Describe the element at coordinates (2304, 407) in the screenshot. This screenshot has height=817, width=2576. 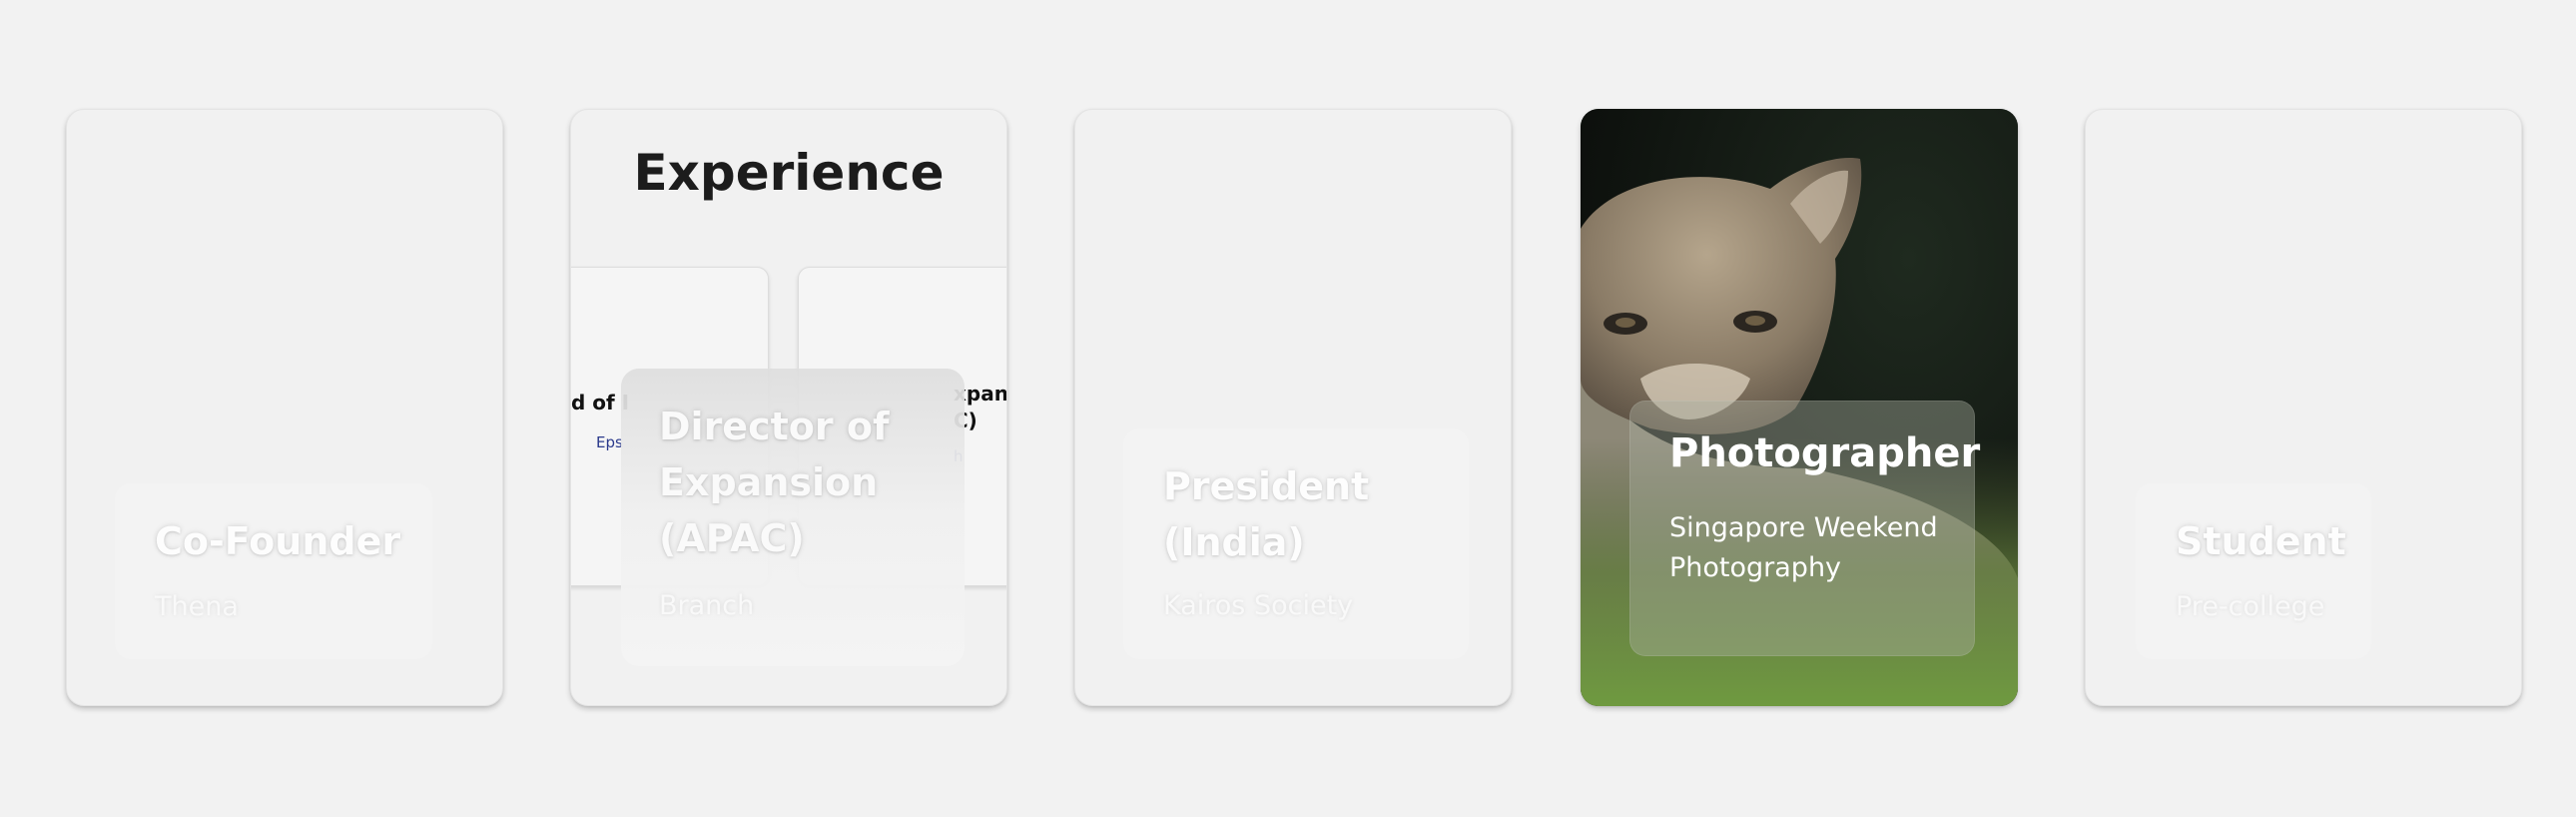
I see `experience-card-student: Student Pre-college` at that location.